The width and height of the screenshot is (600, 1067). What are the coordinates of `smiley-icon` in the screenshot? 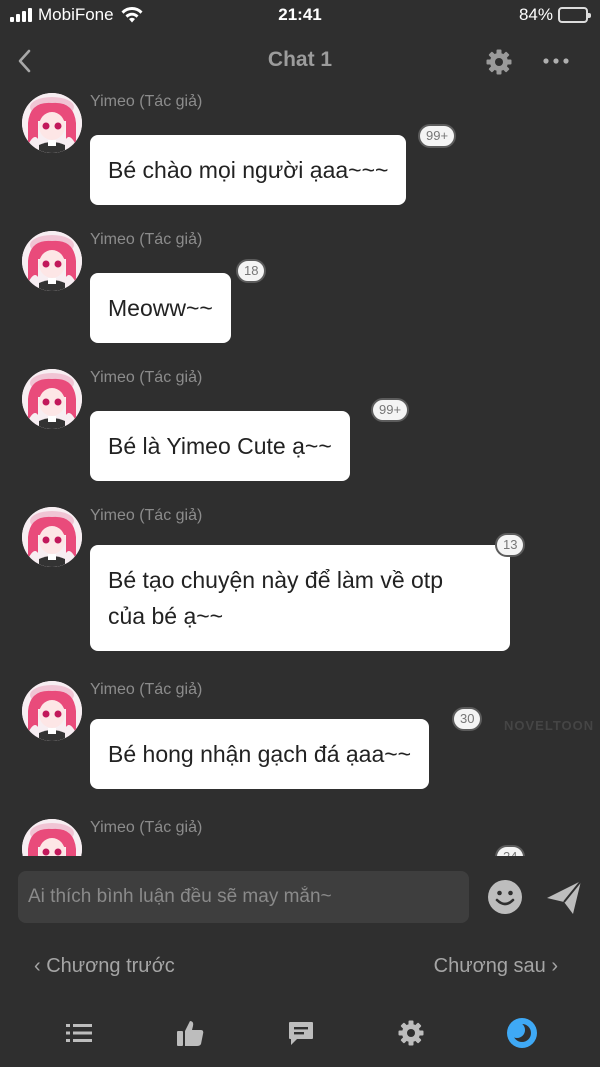 It's located at (505, 897).